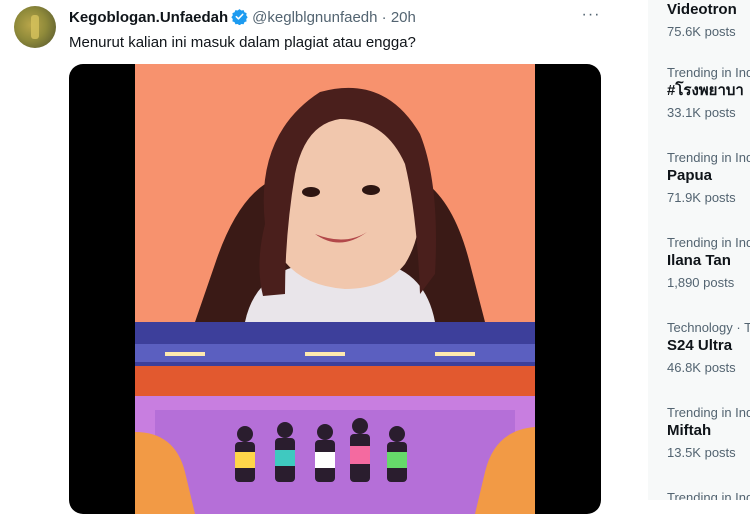  I want to click on trend-topic: #โรงพยาบา, so click(705, 90).